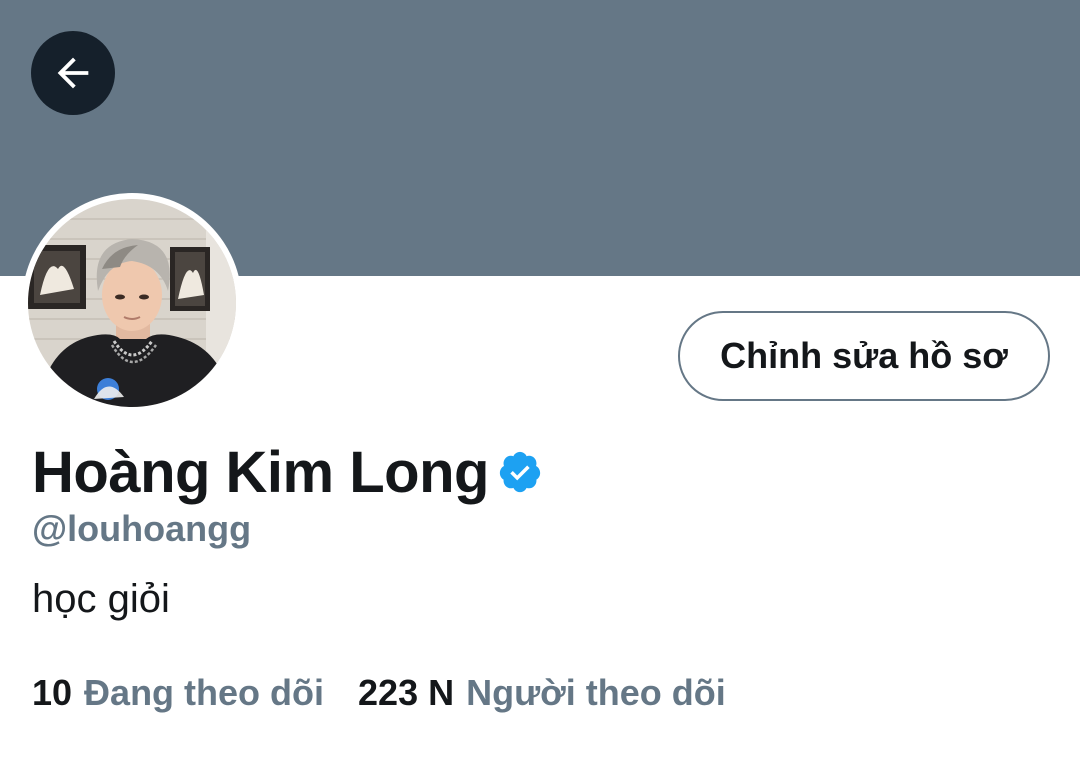  What do you see at coordinates (260, 472) in the screenshot?
I see `display-name: Hoàng Kim Long` at bounding box center [260, 472].